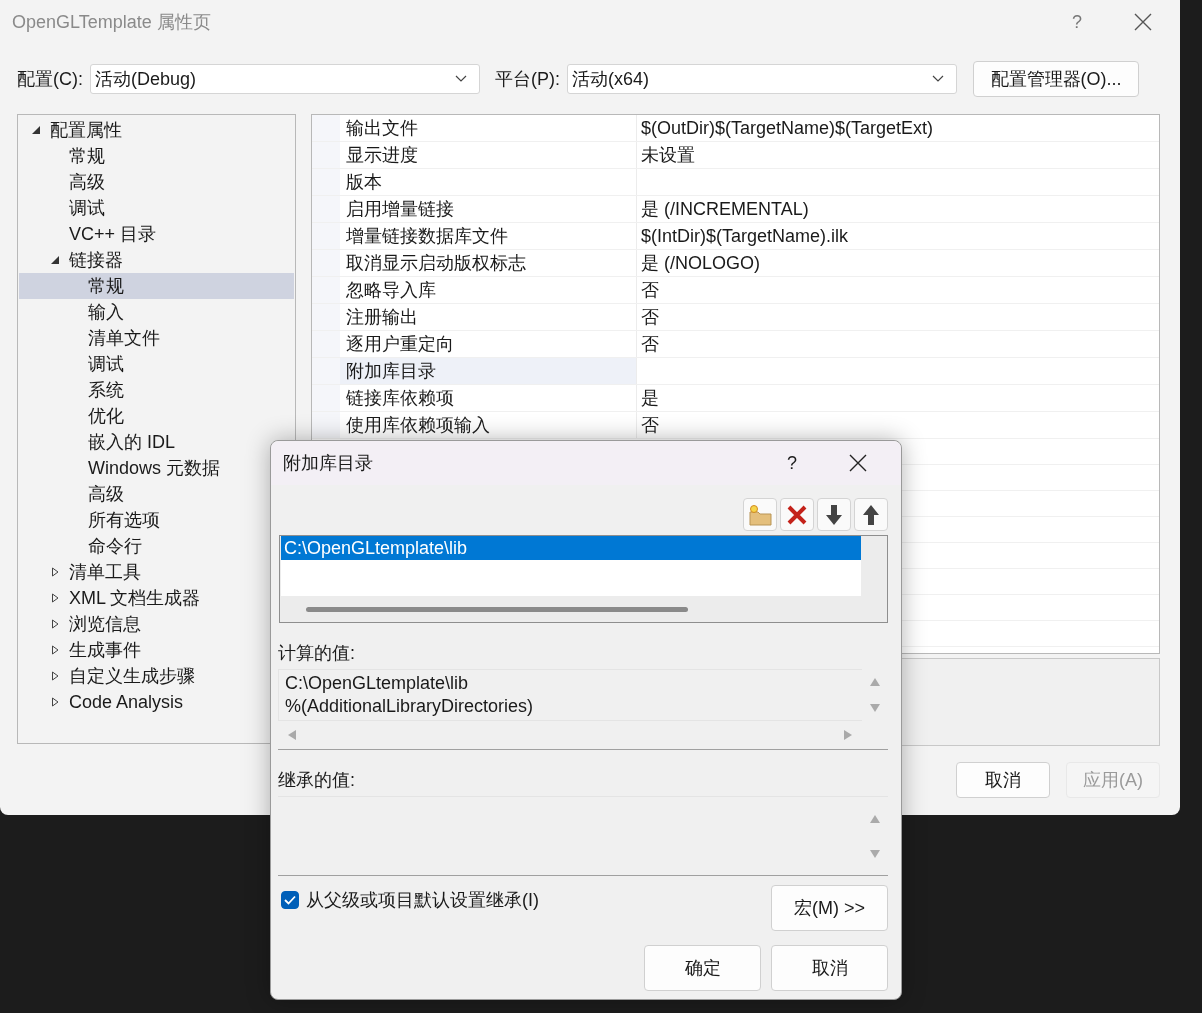 This screenshot has width=1202, height=1013. What do you see at coordinates (106, 416) in the screenshot?
I see `tree-item: 优化` at bounding box center [106, 416].